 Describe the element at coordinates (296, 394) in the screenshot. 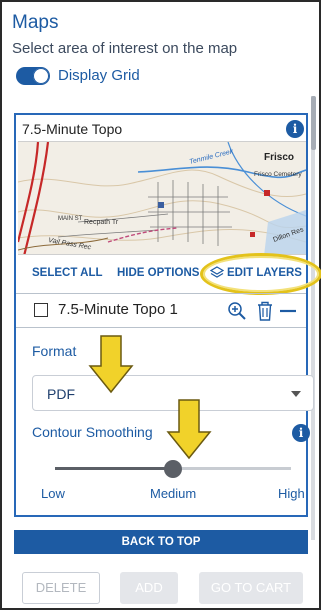

I see `chevron-down-icon` at that location.